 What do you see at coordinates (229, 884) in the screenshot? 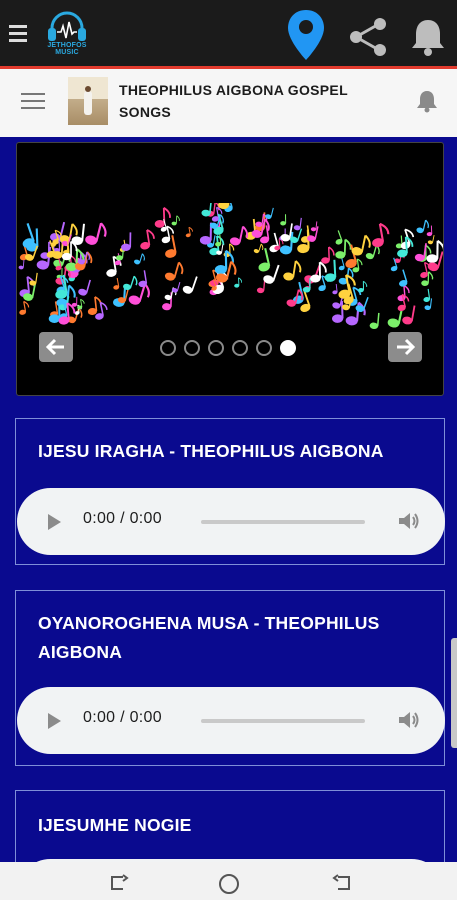
I see `home-button` at bounding box center [229, 884].